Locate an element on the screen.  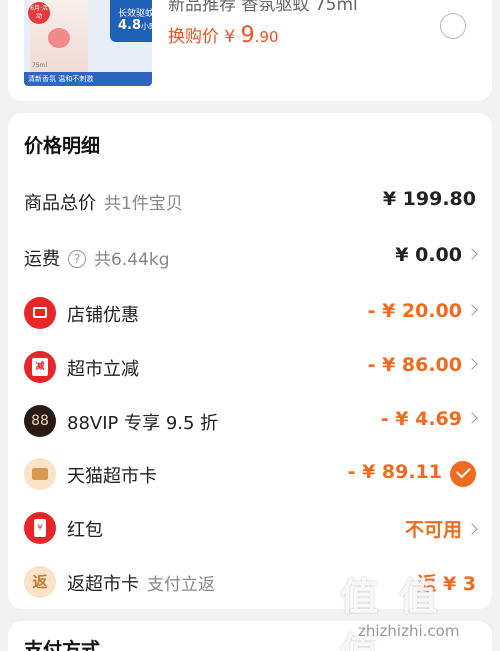
row-sub: 共1件宝贝 is located at coordinates (143, 204).